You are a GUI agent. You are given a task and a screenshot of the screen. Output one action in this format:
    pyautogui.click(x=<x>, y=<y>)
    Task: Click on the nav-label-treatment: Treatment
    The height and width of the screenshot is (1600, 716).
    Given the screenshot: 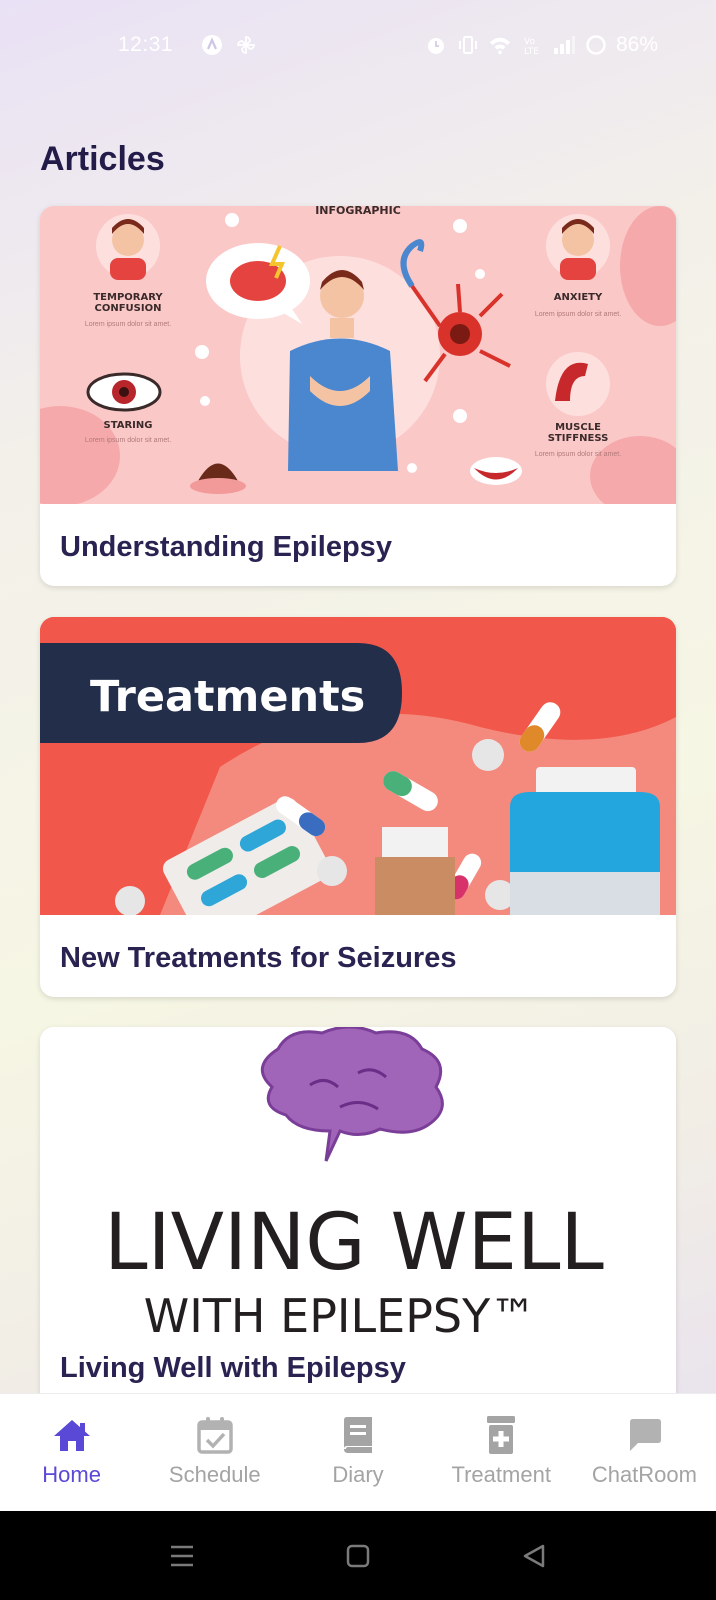 What is the action you would take?
    pyautogui.click(x=501, y=1474)
    